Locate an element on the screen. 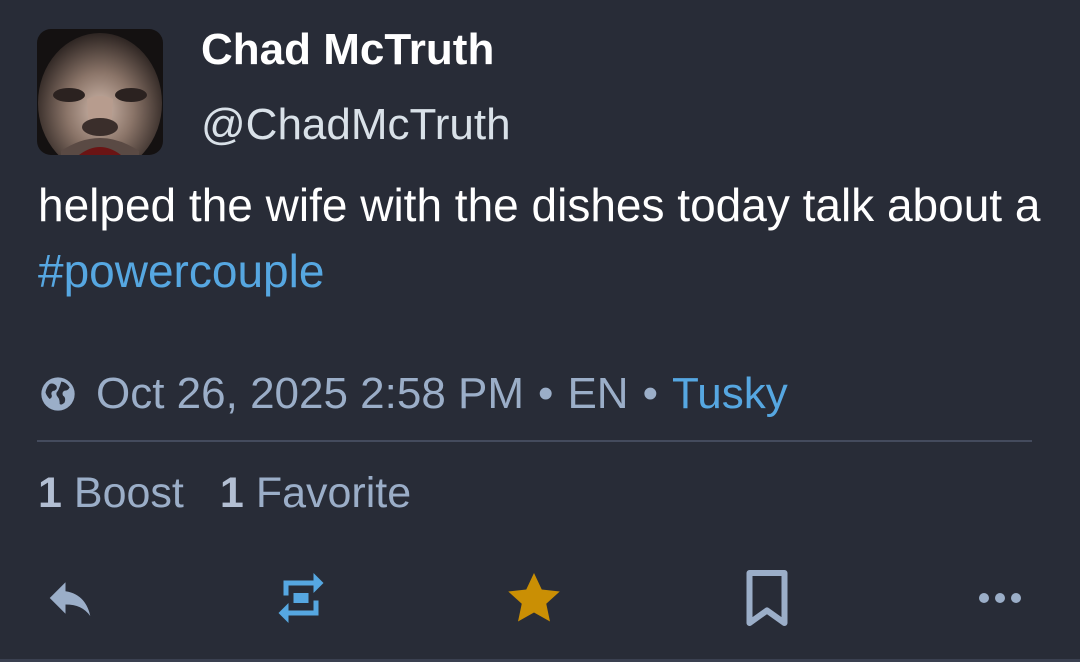 The width and height of the screenshot is (1080, 662). boost-button is located at coordinates (301, 598).